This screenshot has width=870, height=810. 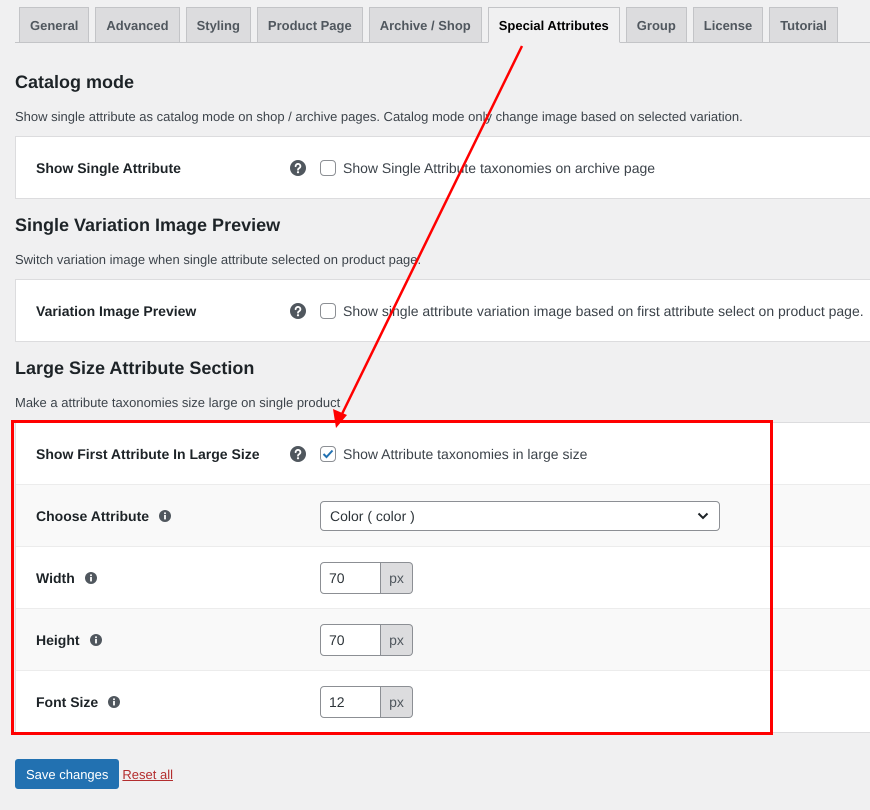 What do you see at coordinates (67, 774) in the screenshot?
I see `save-button: Save changes` at bounding box center [67, 774].